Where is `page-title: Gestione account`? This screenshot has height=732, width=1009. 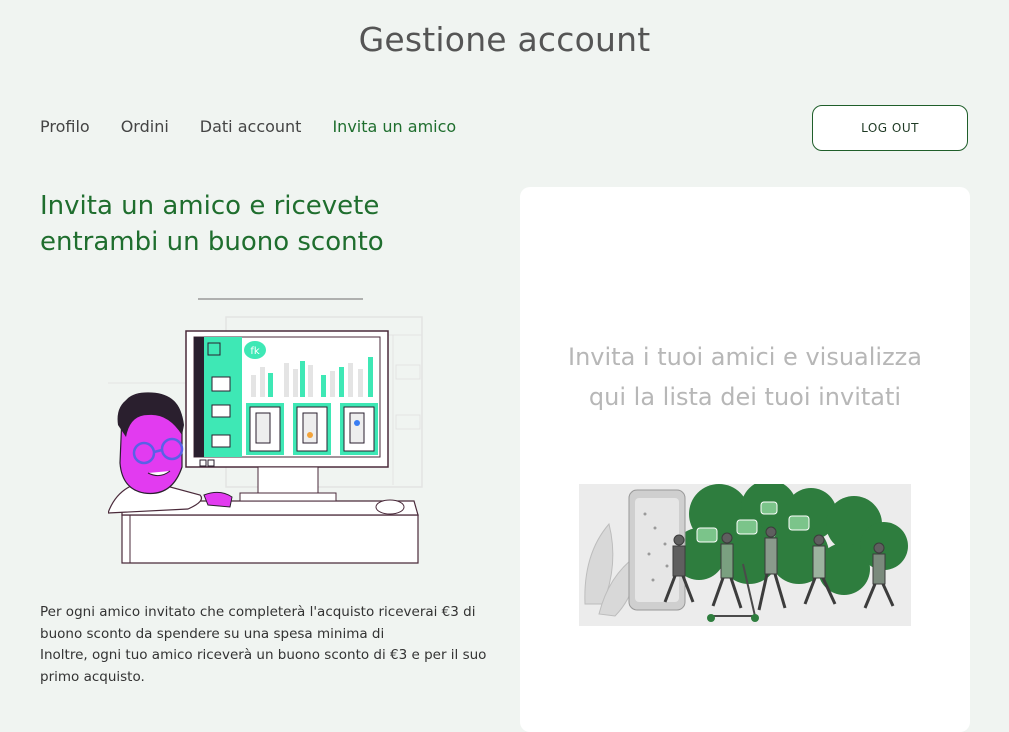 page-title: Gestione account is located at coordinates (504, 39).